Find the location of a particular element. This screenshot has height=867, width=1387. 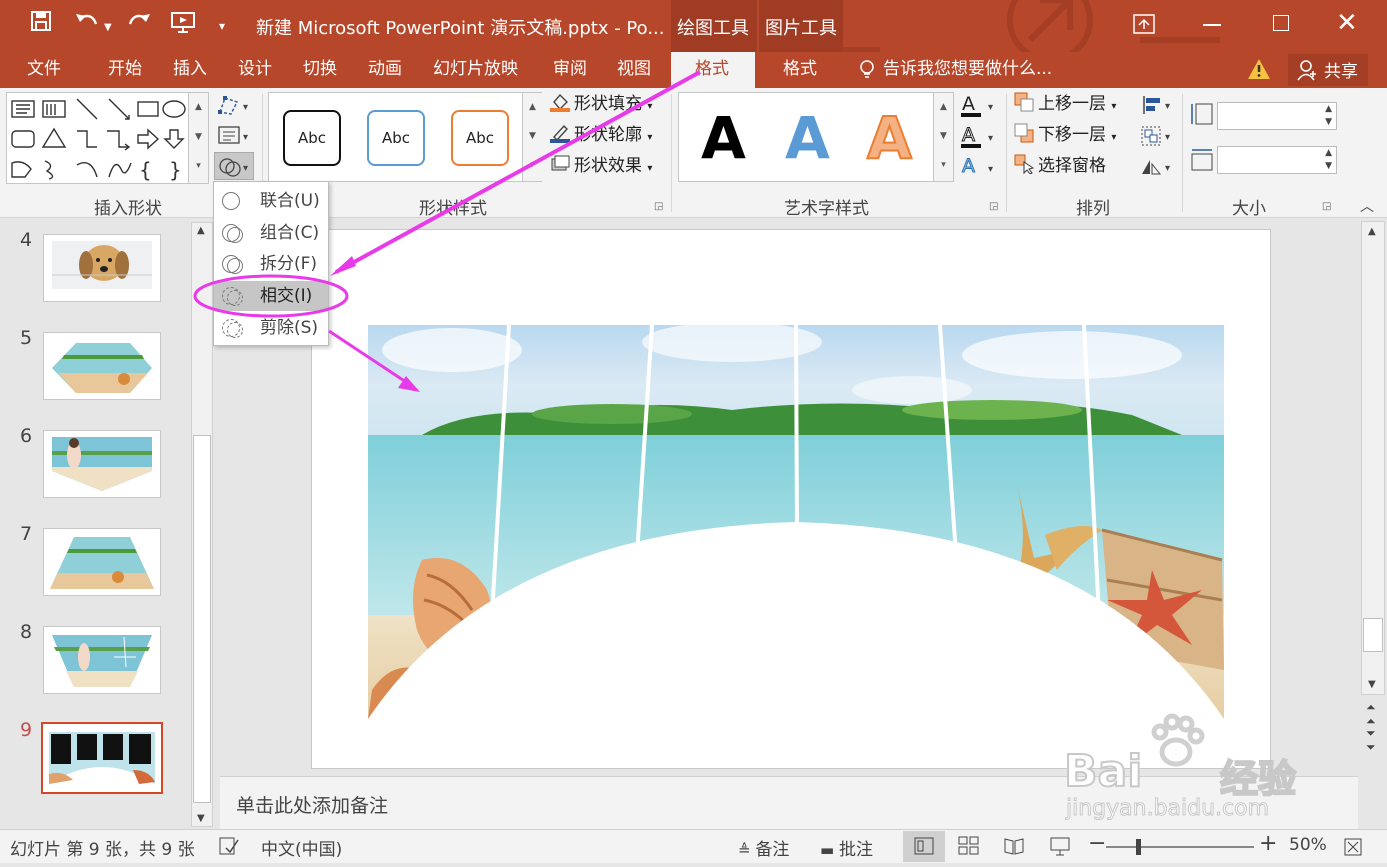

spell-check-icon is located at coordinates (229, 848).